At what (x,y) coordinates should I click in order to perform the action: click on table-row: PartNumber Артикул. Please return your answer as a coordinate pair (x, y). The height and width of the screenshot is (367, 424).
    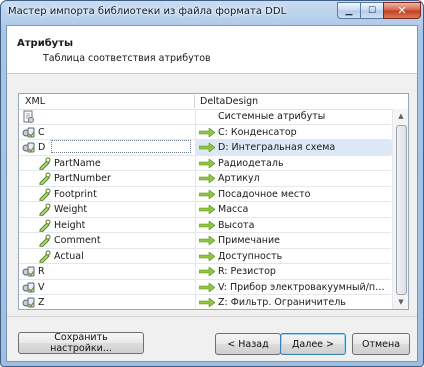
    Looking at the image, I should click on (205, 179).